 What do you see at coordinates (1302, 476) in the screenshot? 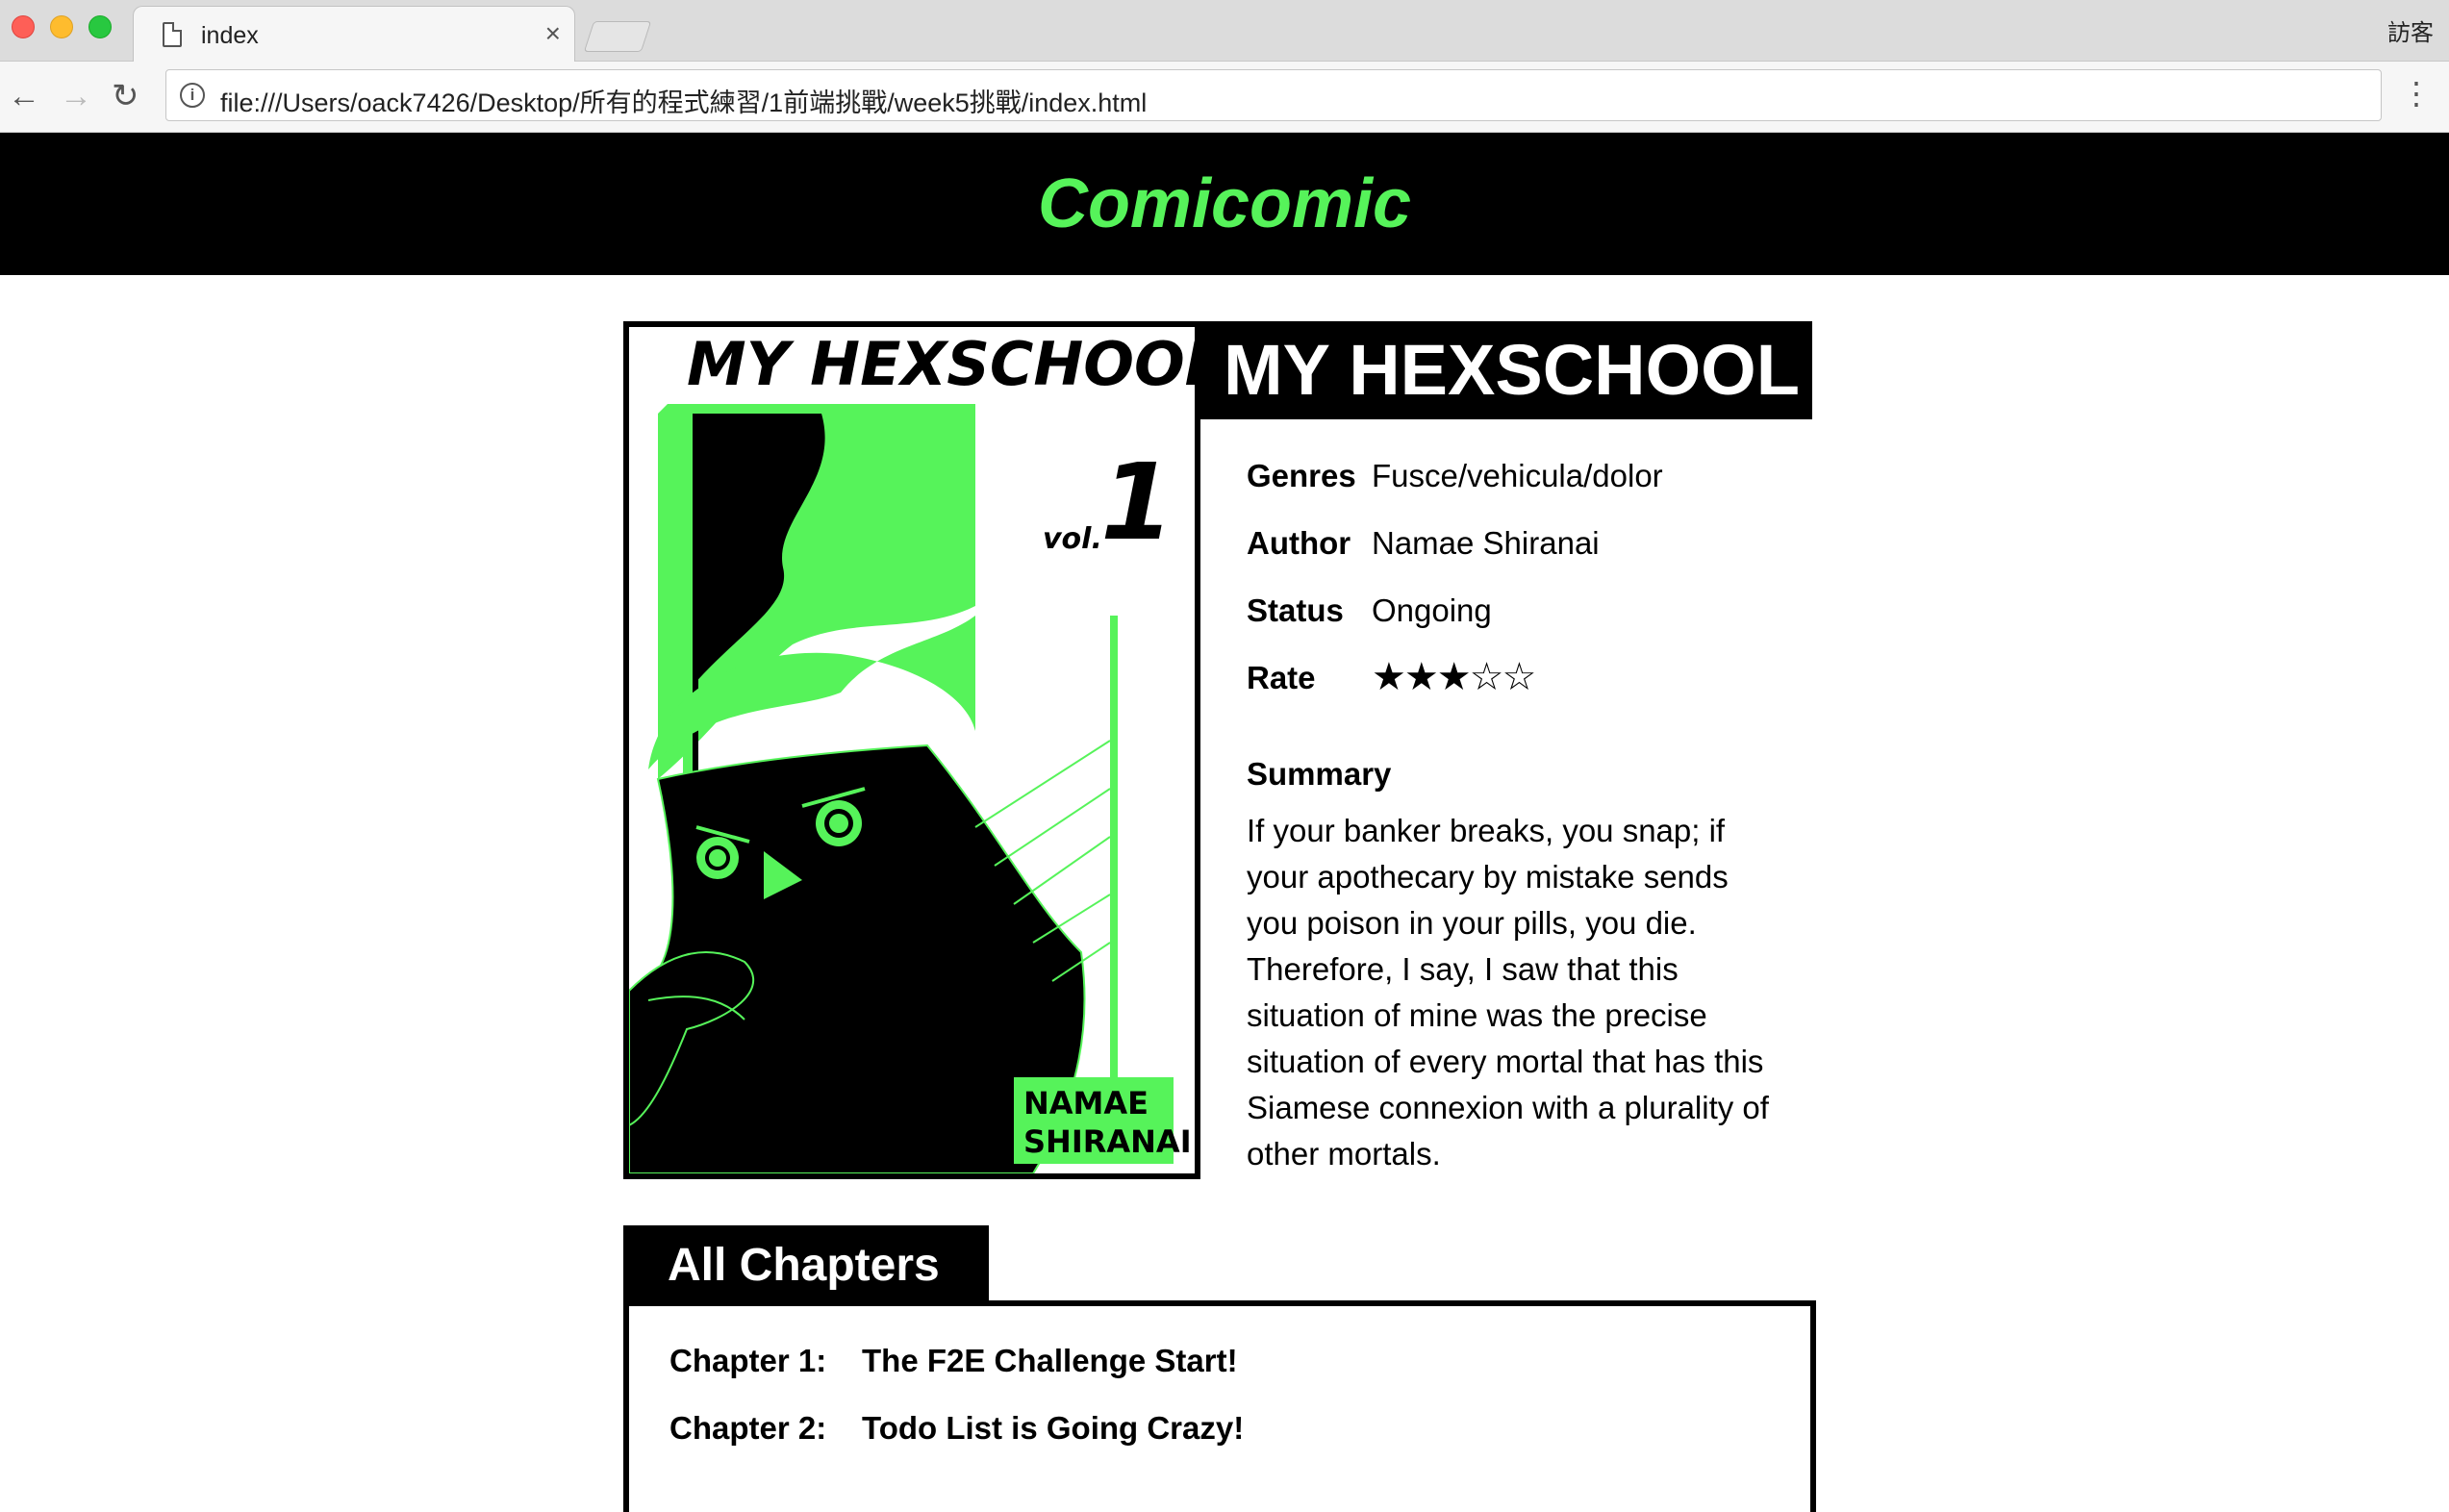
I see `genres-label: Genres` at bounding box center [1302, 476].